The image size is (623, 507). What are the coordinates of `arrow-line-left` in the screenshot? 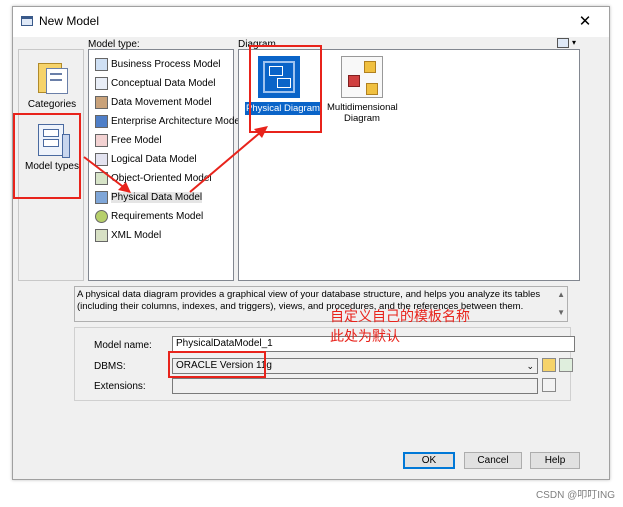 It's located at (105, 173).